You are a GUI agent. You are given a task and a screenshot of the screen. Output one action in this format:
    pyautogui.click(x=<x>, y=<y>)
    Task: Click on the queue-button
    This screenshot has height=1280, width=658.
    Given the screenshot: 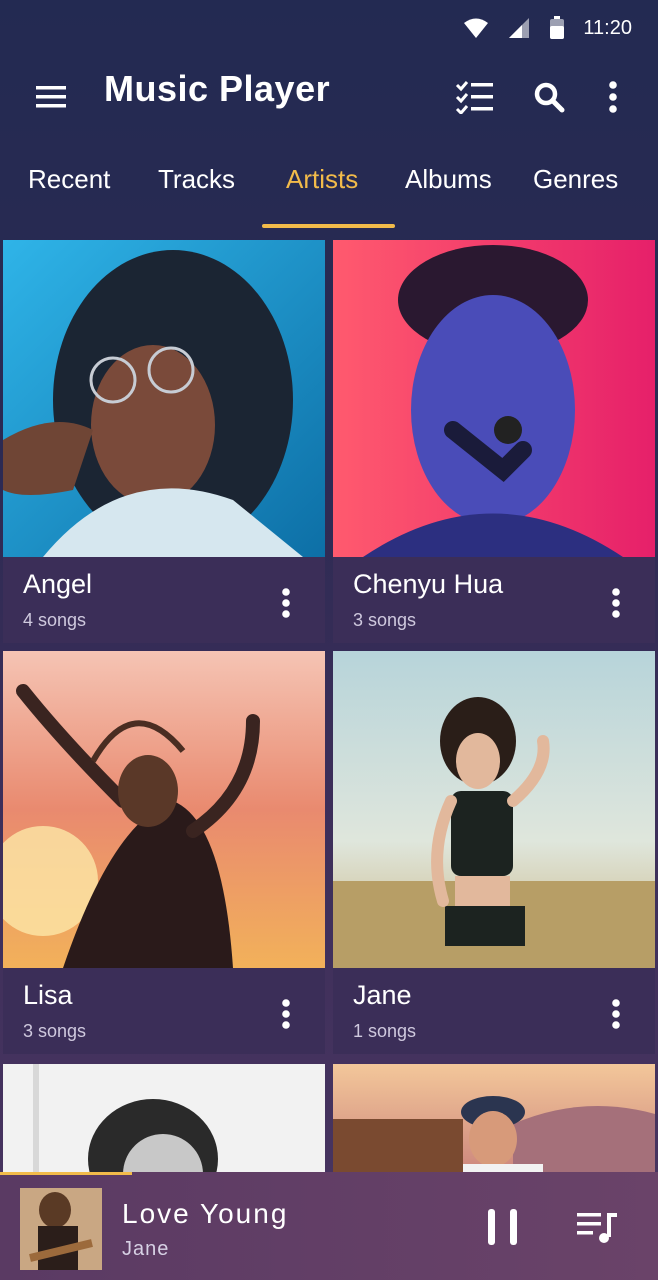 What is the action you would take?
    pyautogui.click(x=597, y=1227)
    